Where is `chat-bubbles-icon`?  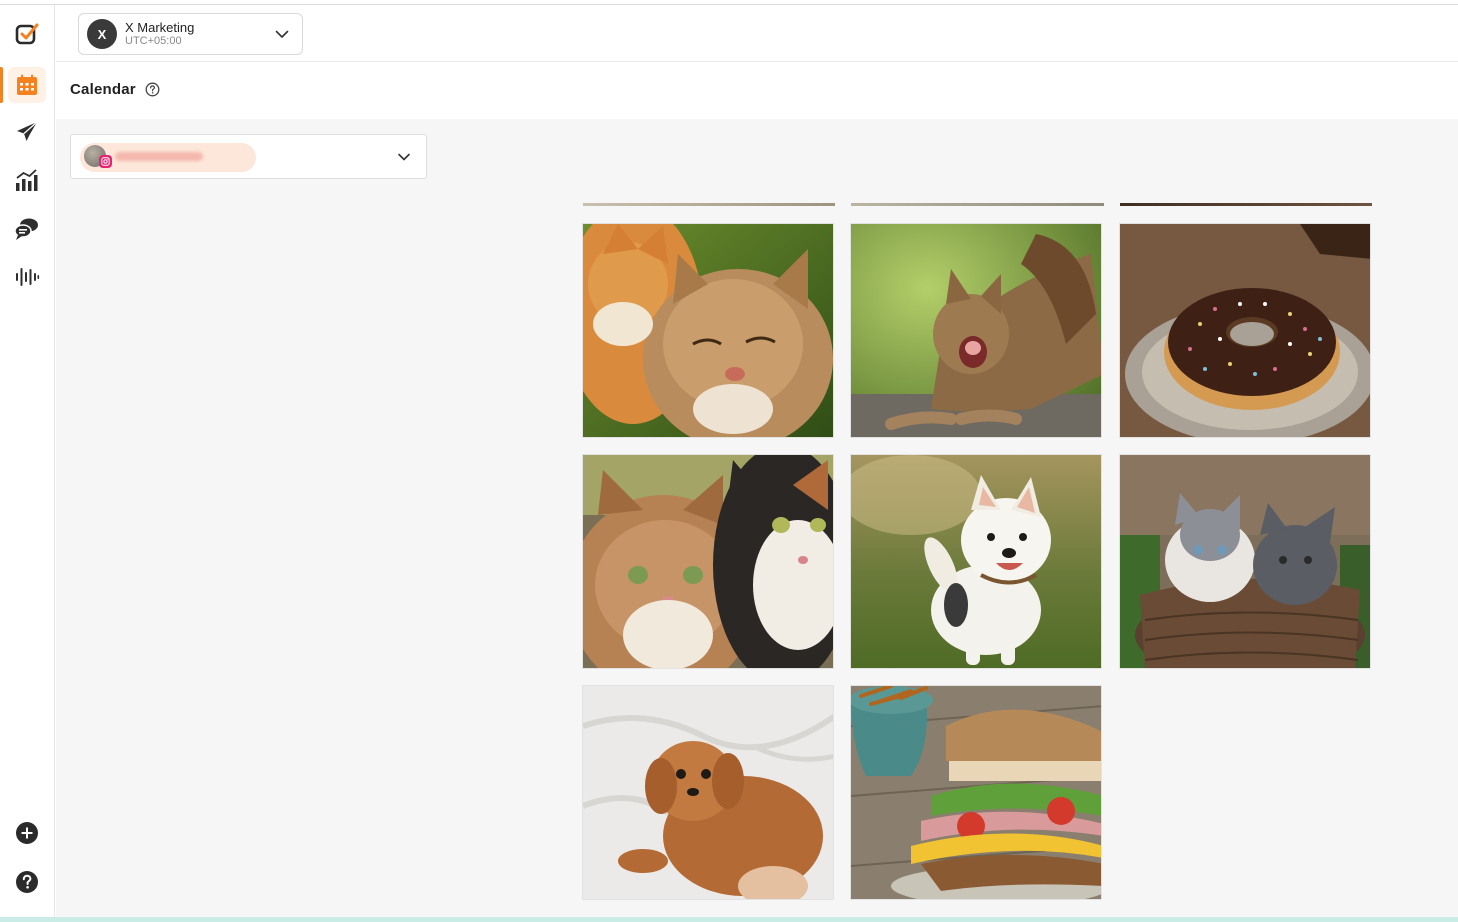 chat-bubbles-icon is located at coordinates (27, 231).